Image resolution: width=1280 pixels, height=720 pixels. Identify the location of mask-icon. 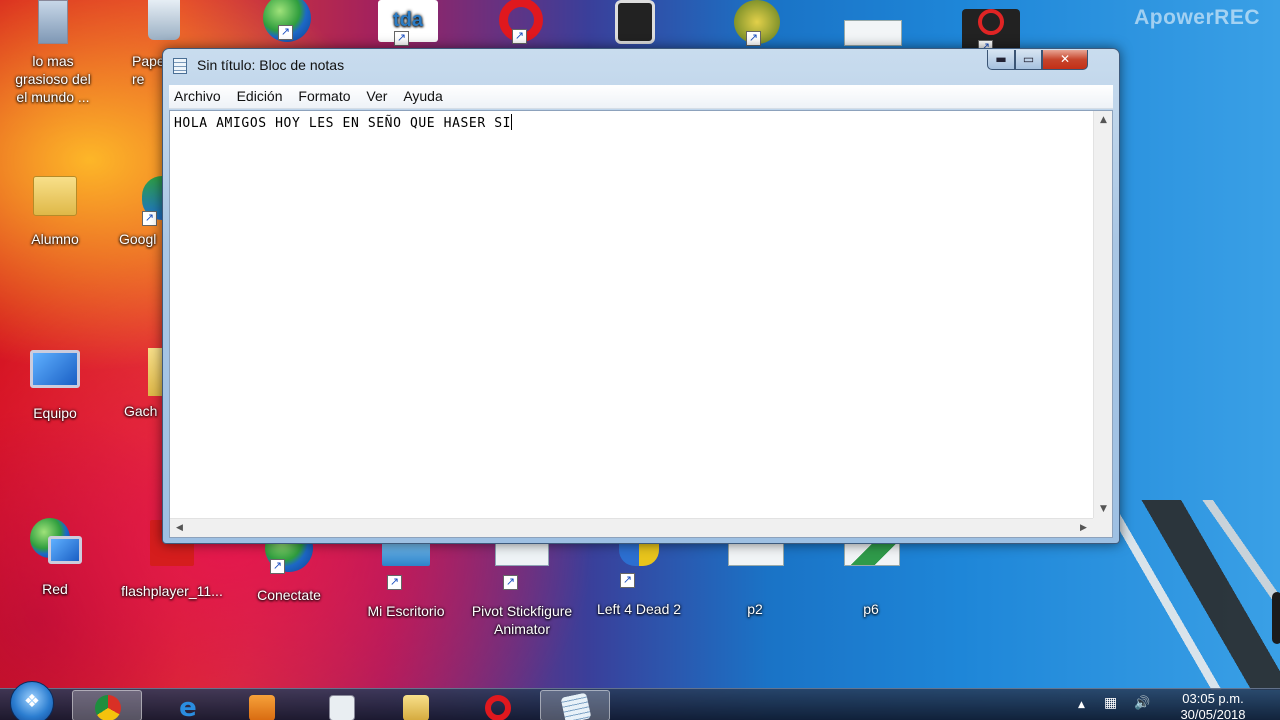
(635, 23).